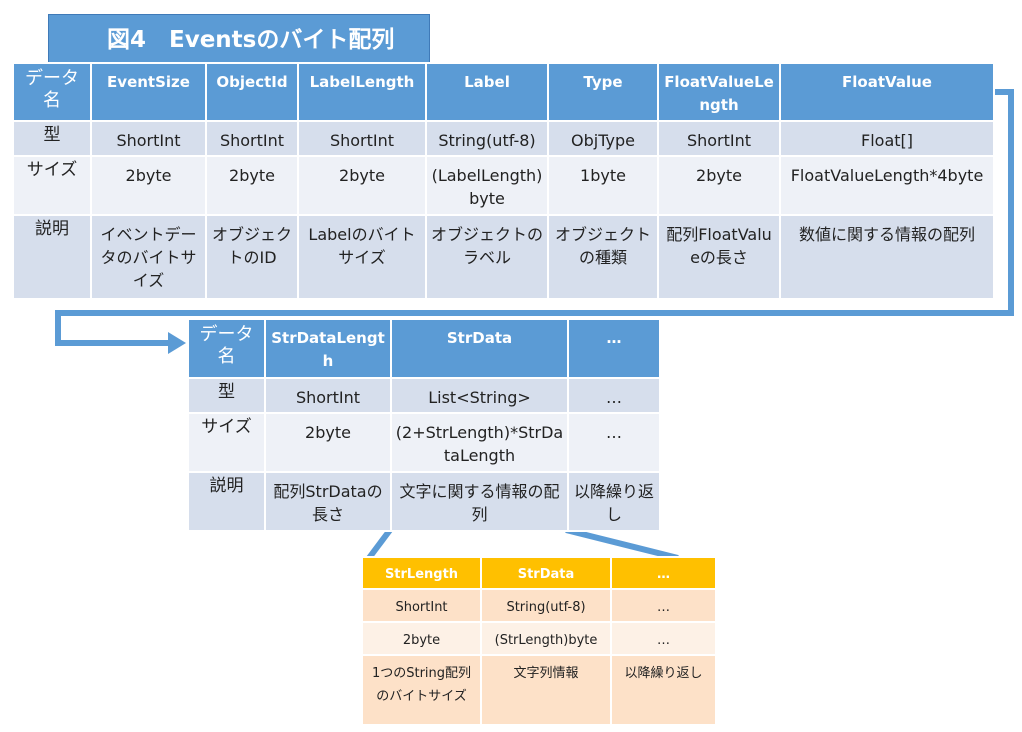 This screenshot has height=732, width=1022. Describe the element at coordinates (887, 92) in the screenshot. I see `column-header: FloatValue` at that location.